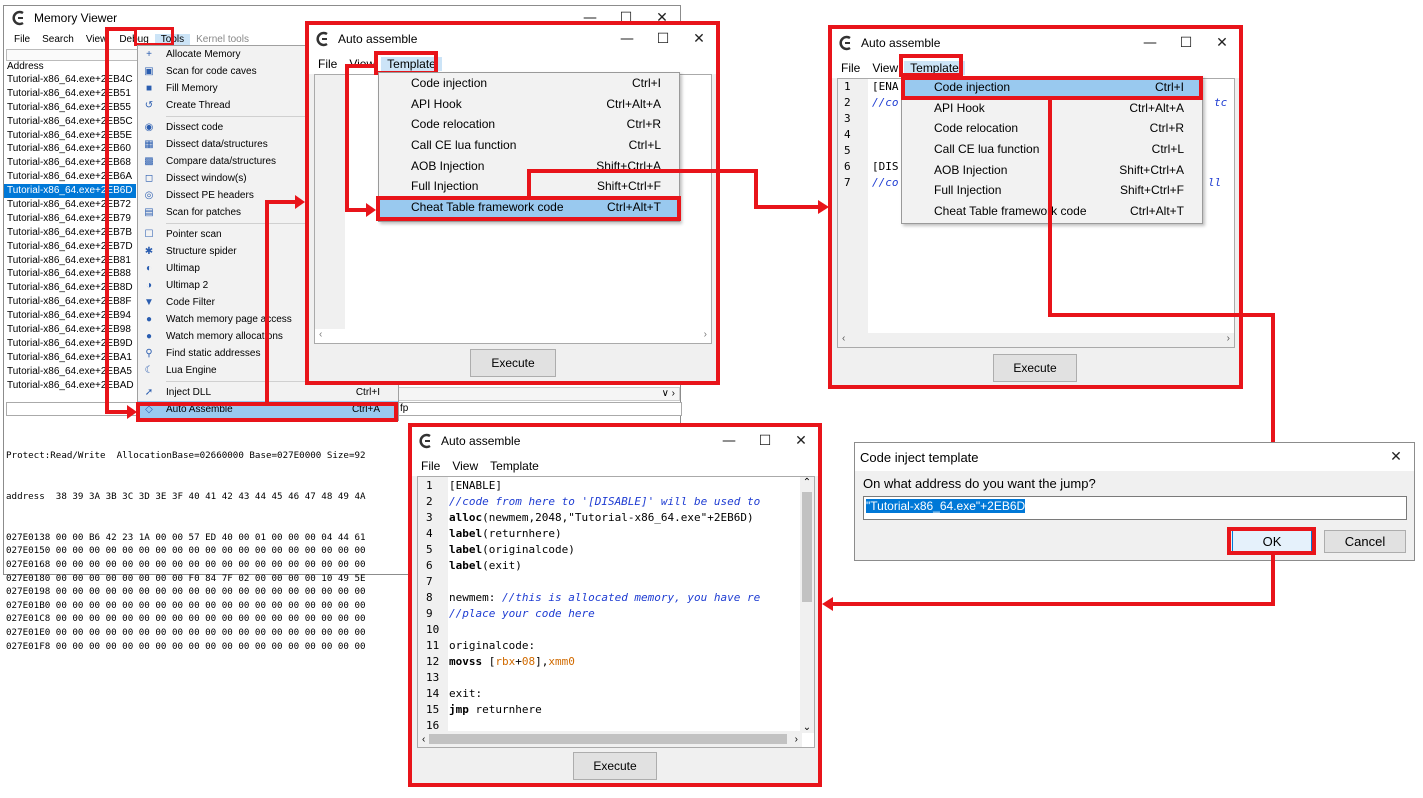  I want to click on cancel-button: Cancel, so click(1365, 541).